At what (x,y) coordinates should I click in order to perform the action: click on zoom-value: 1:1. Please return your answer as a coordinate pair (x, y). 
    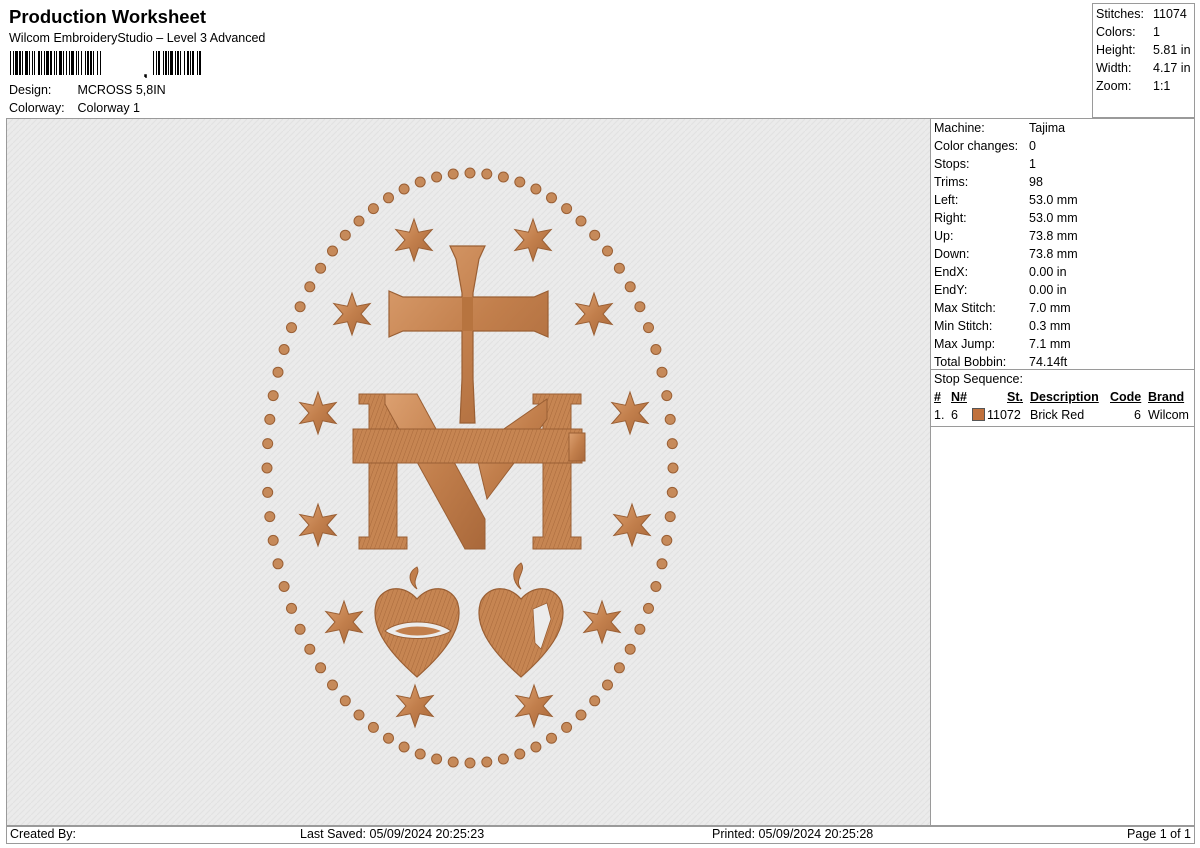
    Looking at the image, I should click on (1162, 86).